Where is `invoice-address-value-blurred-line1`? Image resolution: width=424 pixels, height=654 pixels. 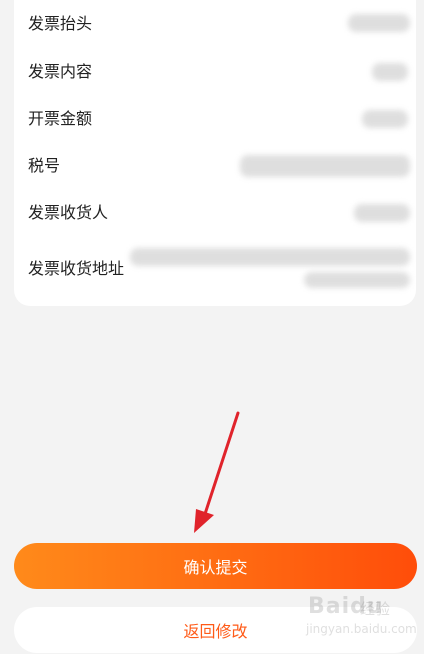
invoice-address-value-blurred-line1 is located at coordinates (270, 257).